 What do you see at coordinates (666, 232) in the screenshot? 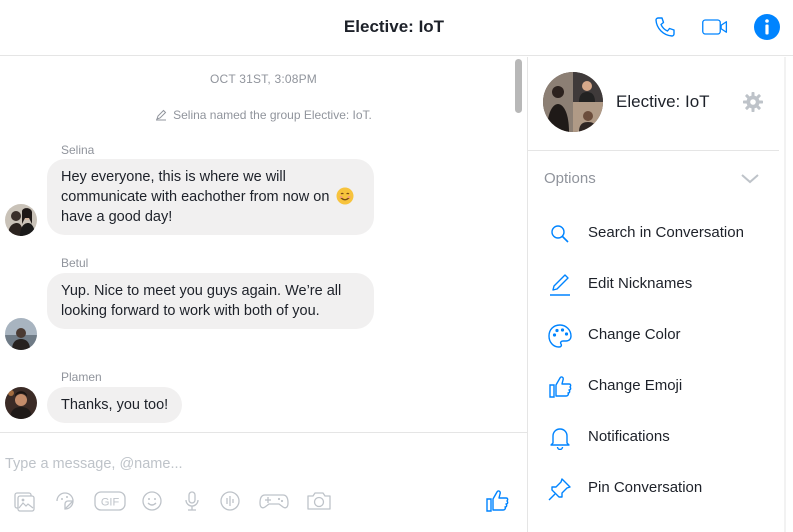
I see `option-label: Search in Conversation` at bounding box center [666, 232].